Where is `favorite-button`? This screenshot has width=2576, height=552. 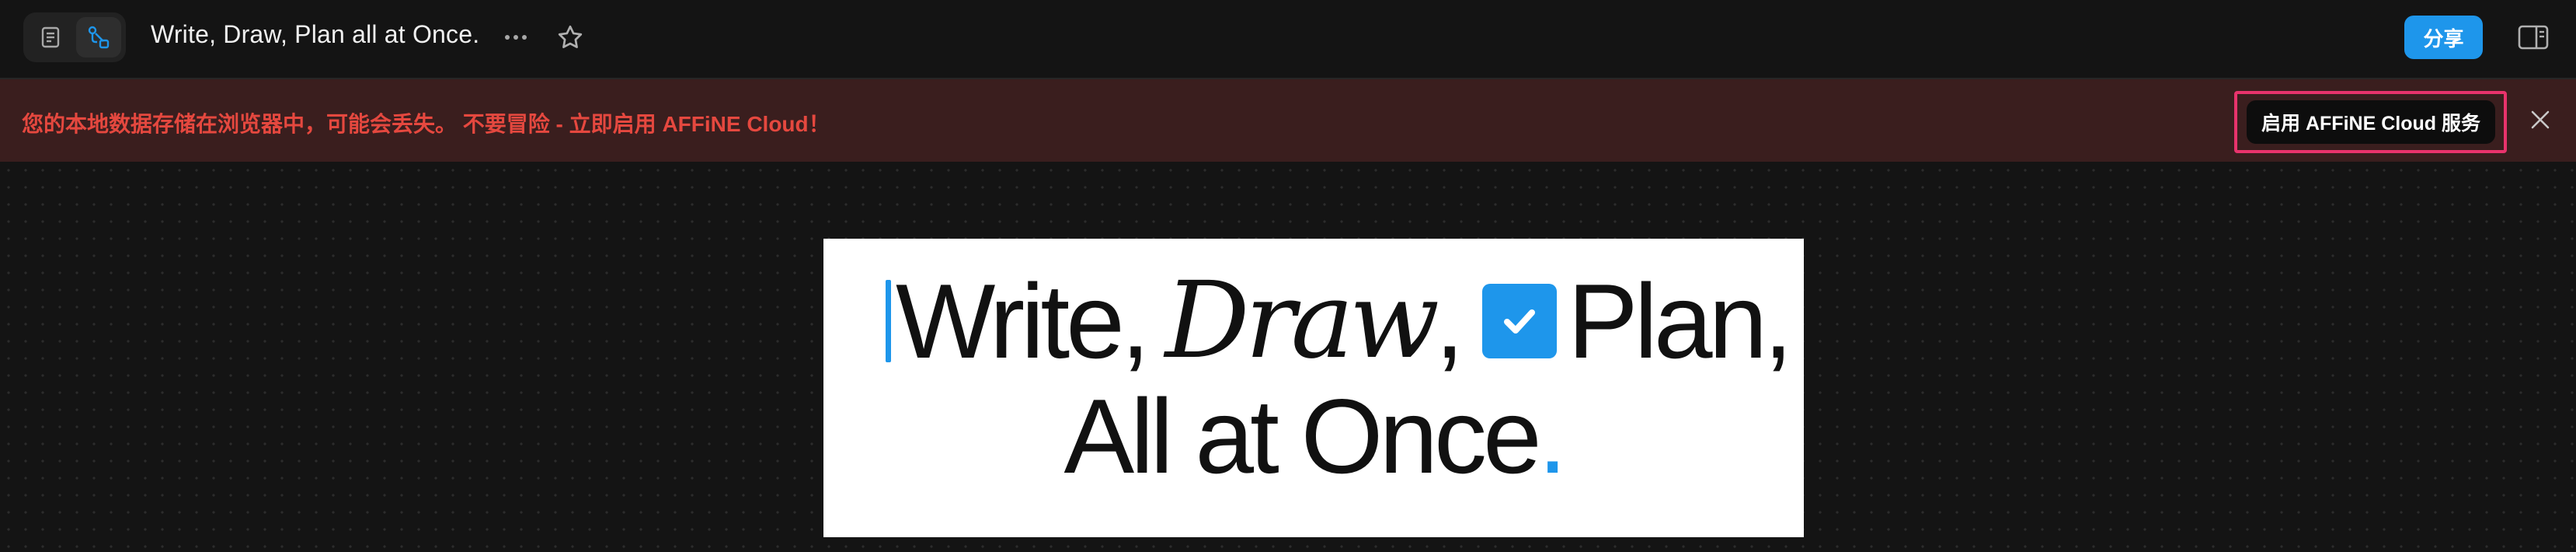 favorite-button is located at coordinates (570, 37).